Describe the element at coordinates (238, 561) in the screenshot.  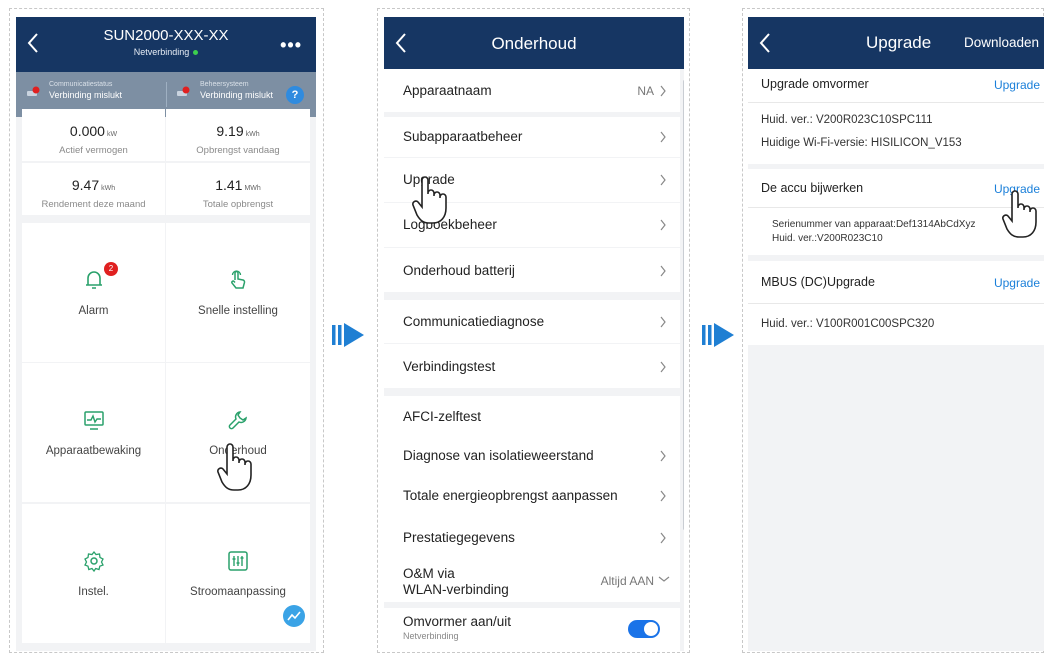
I see `sliders-icon` at that location.